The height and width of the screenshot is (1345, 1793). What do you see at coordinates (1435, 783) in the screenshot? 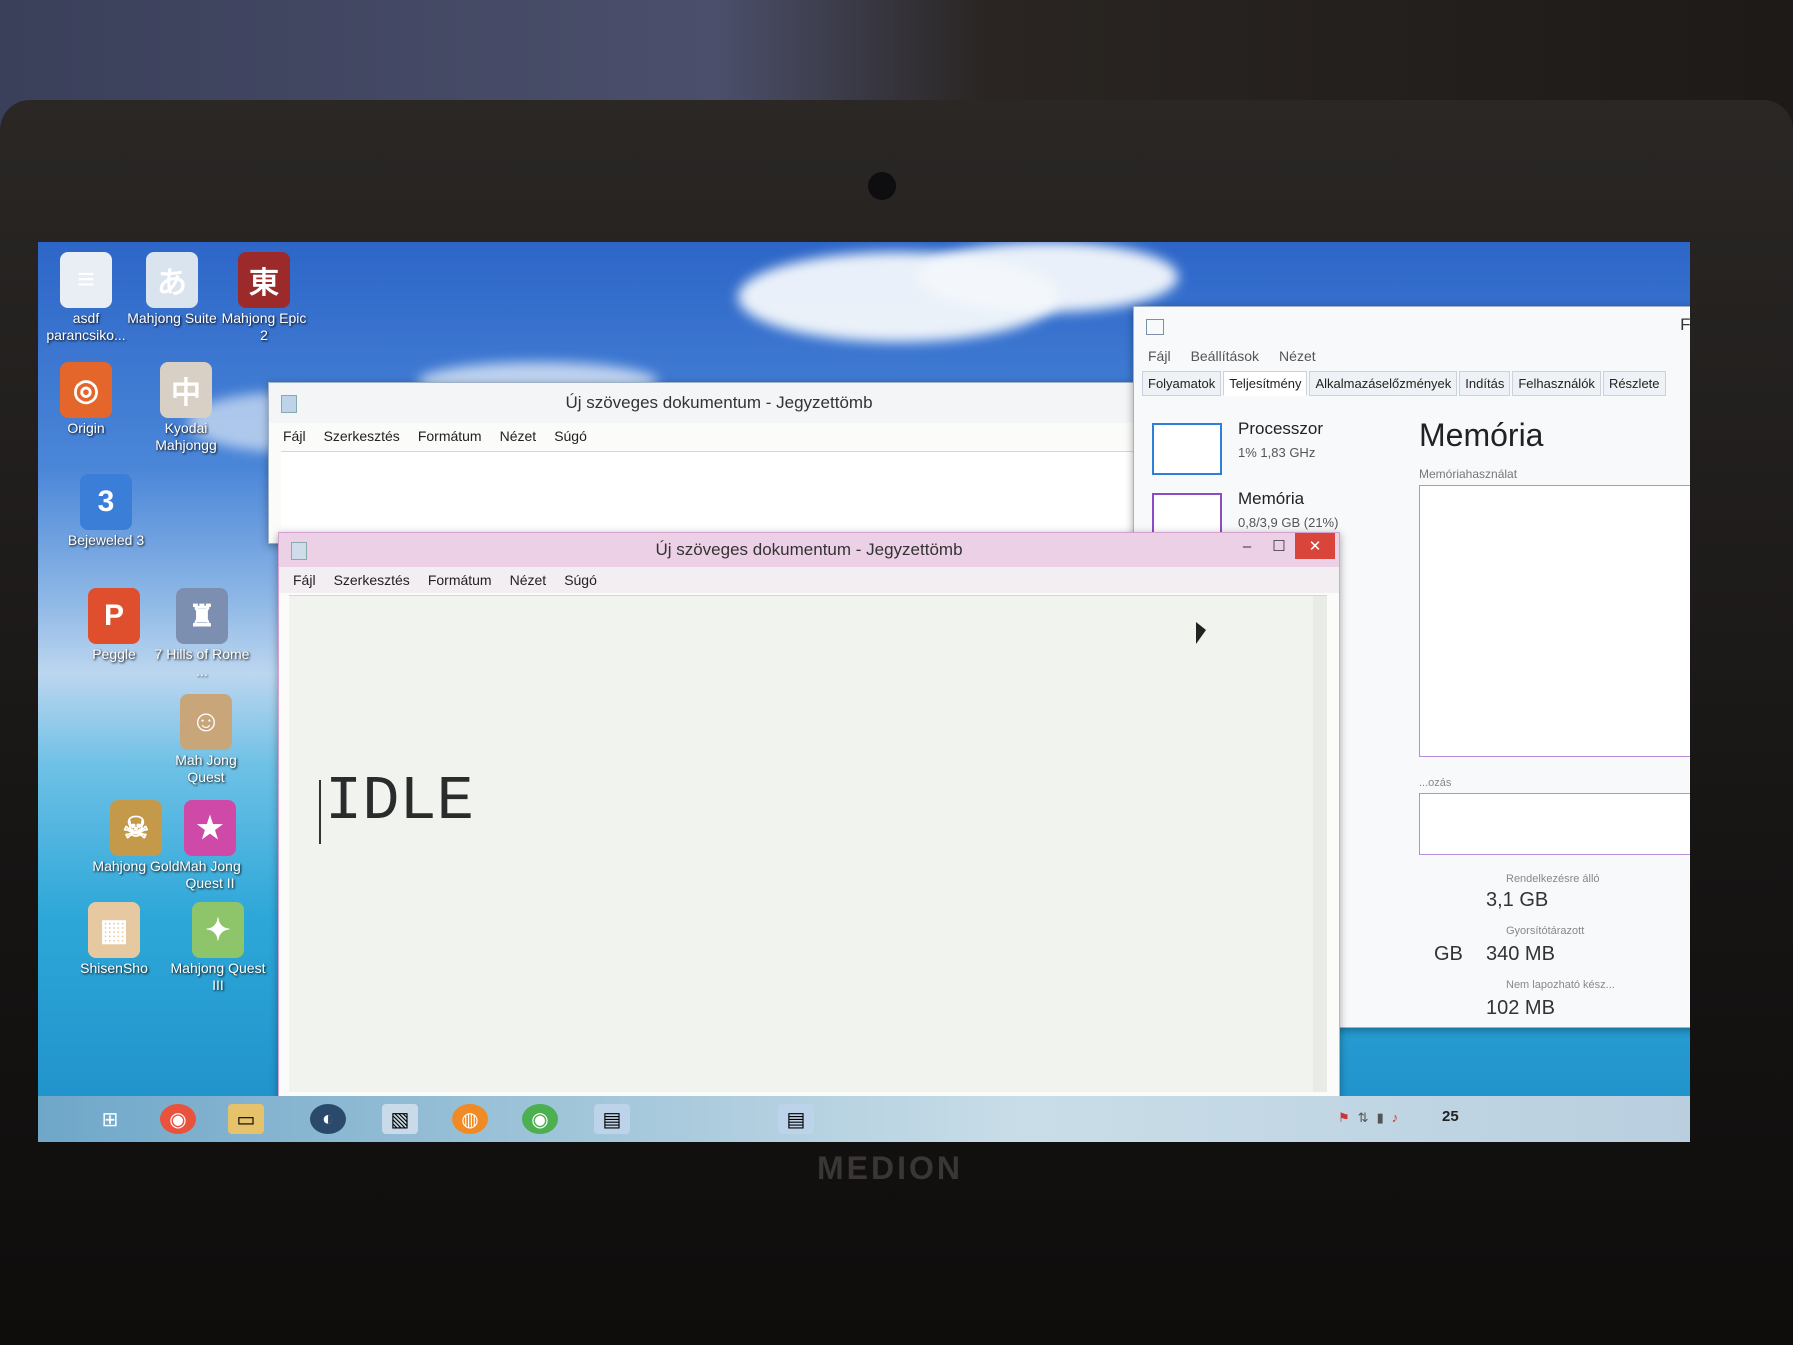
I see `memory-composition-label: ...ozás` at bounding box center [1435, 783].